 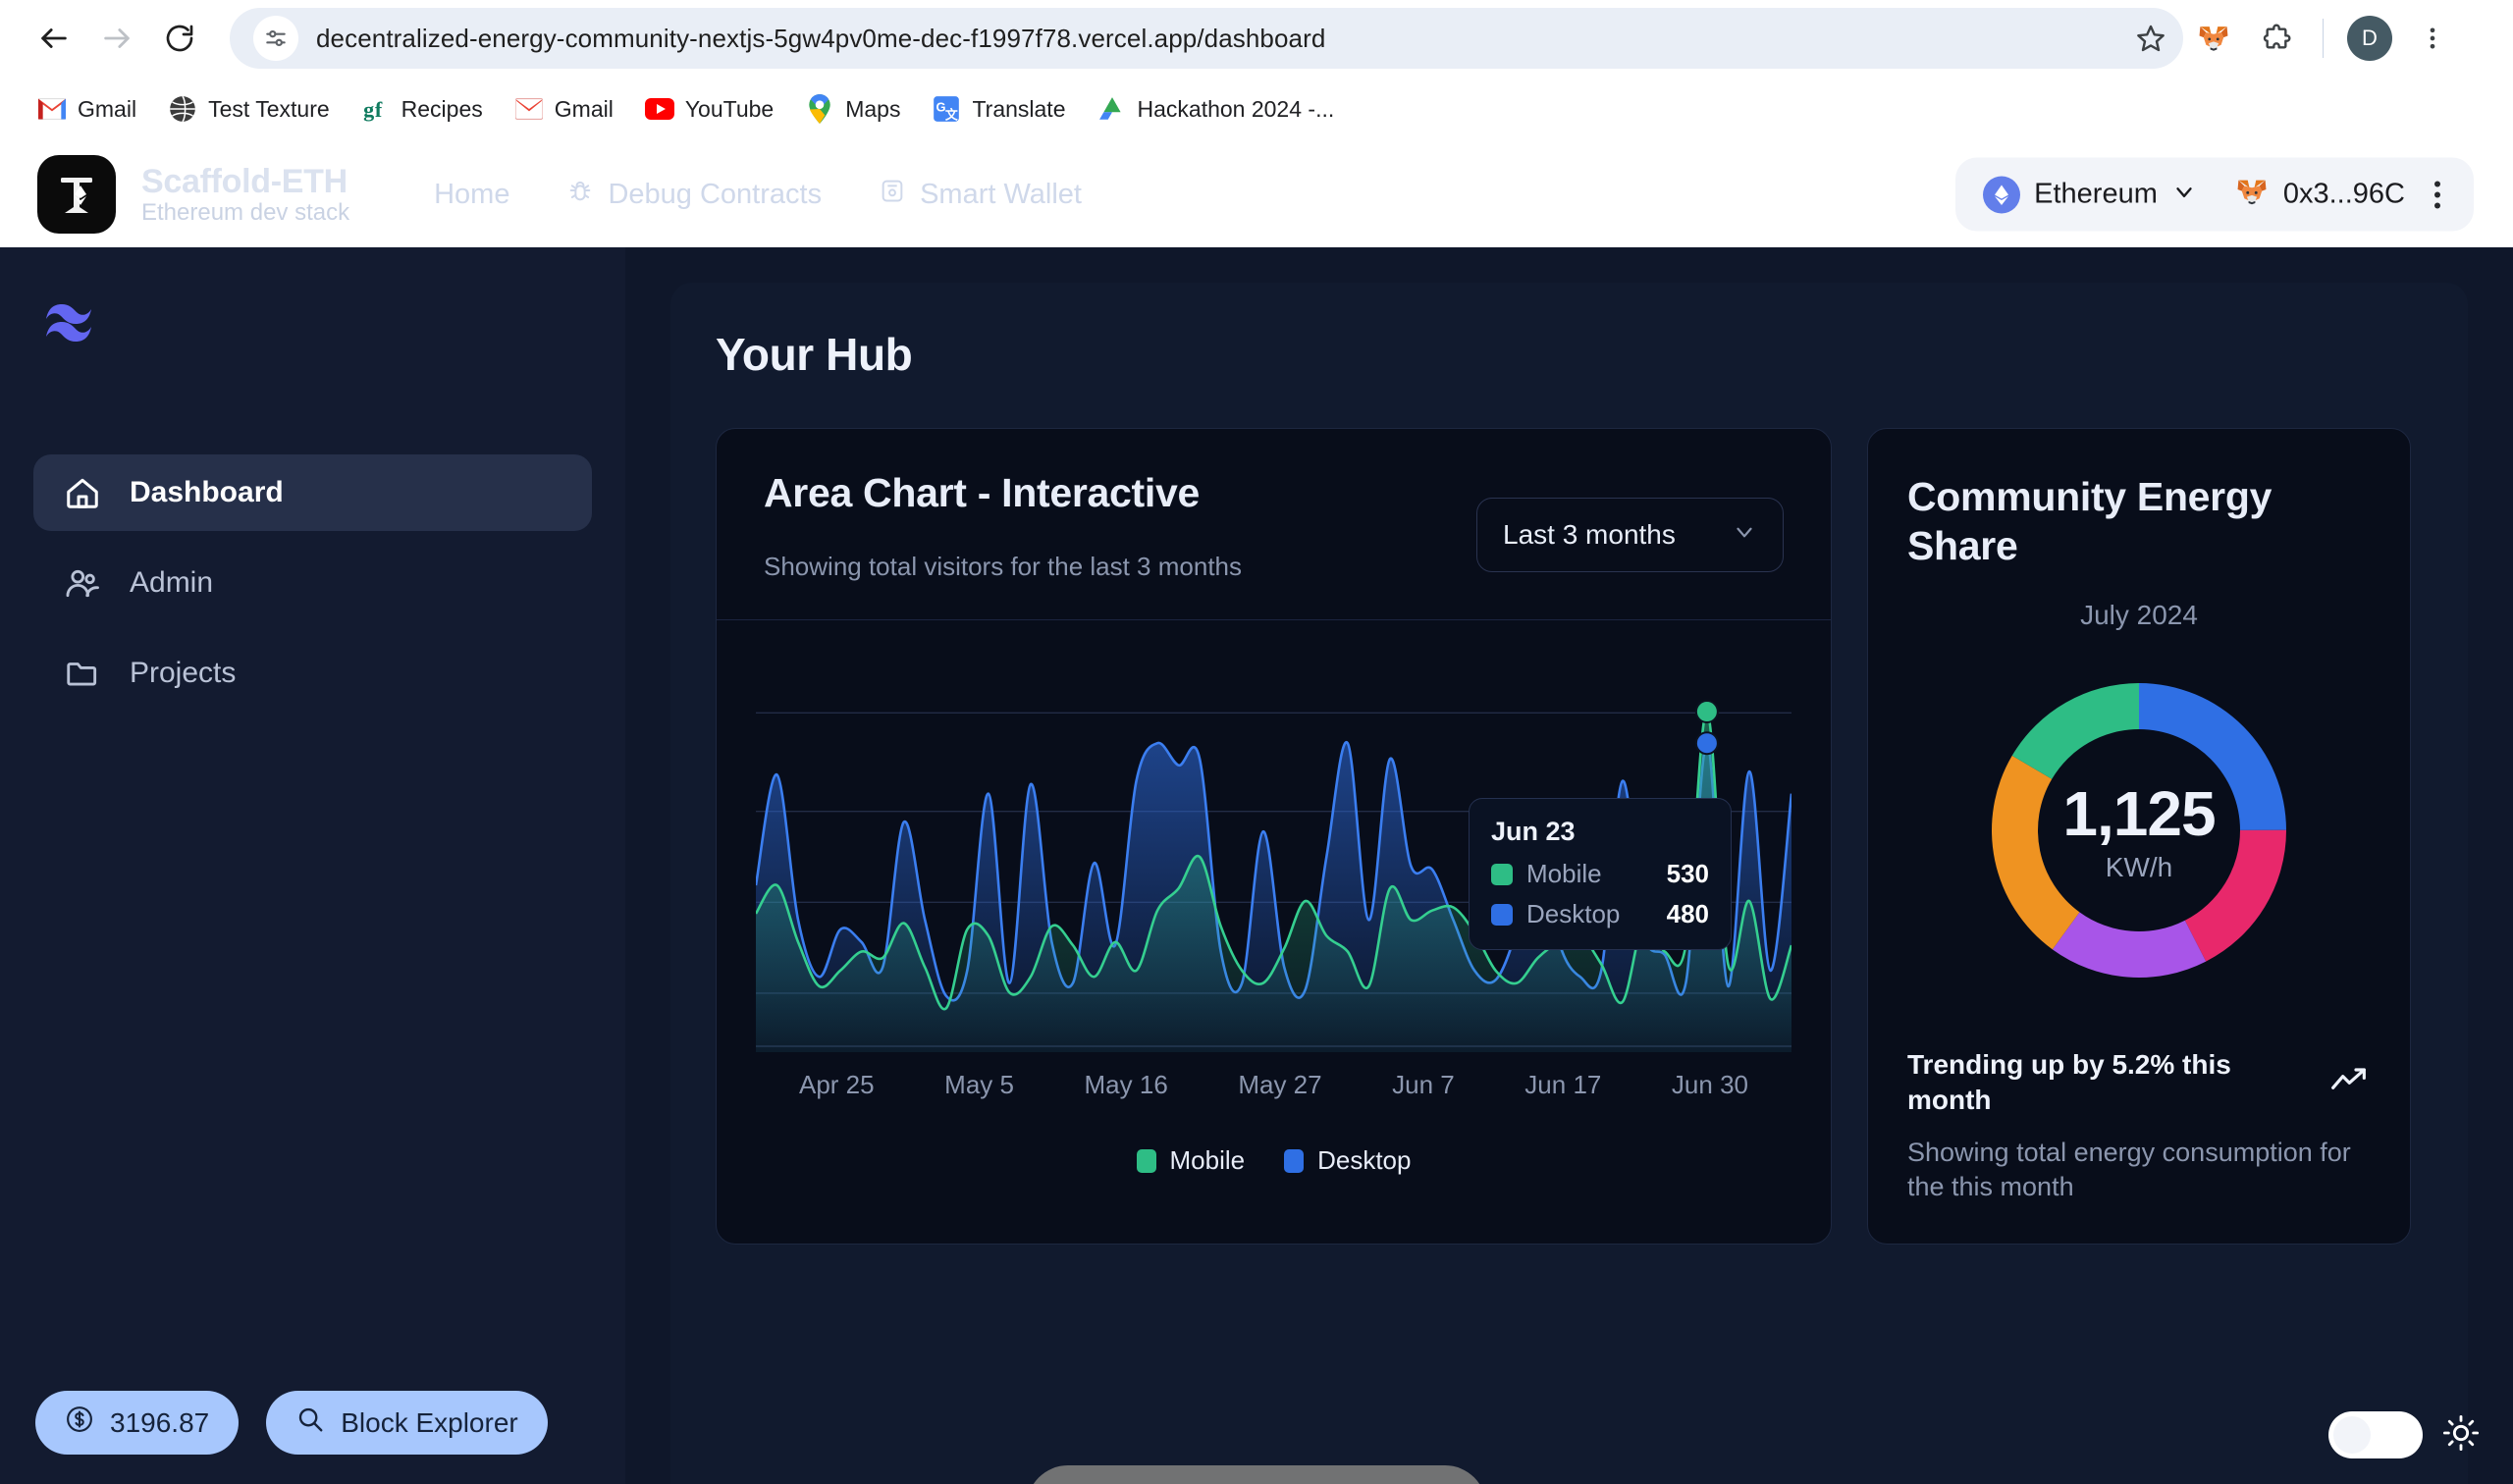 I want to click on tooltip-row-mobile: Mobile 530, so click(x=1600, y=874).